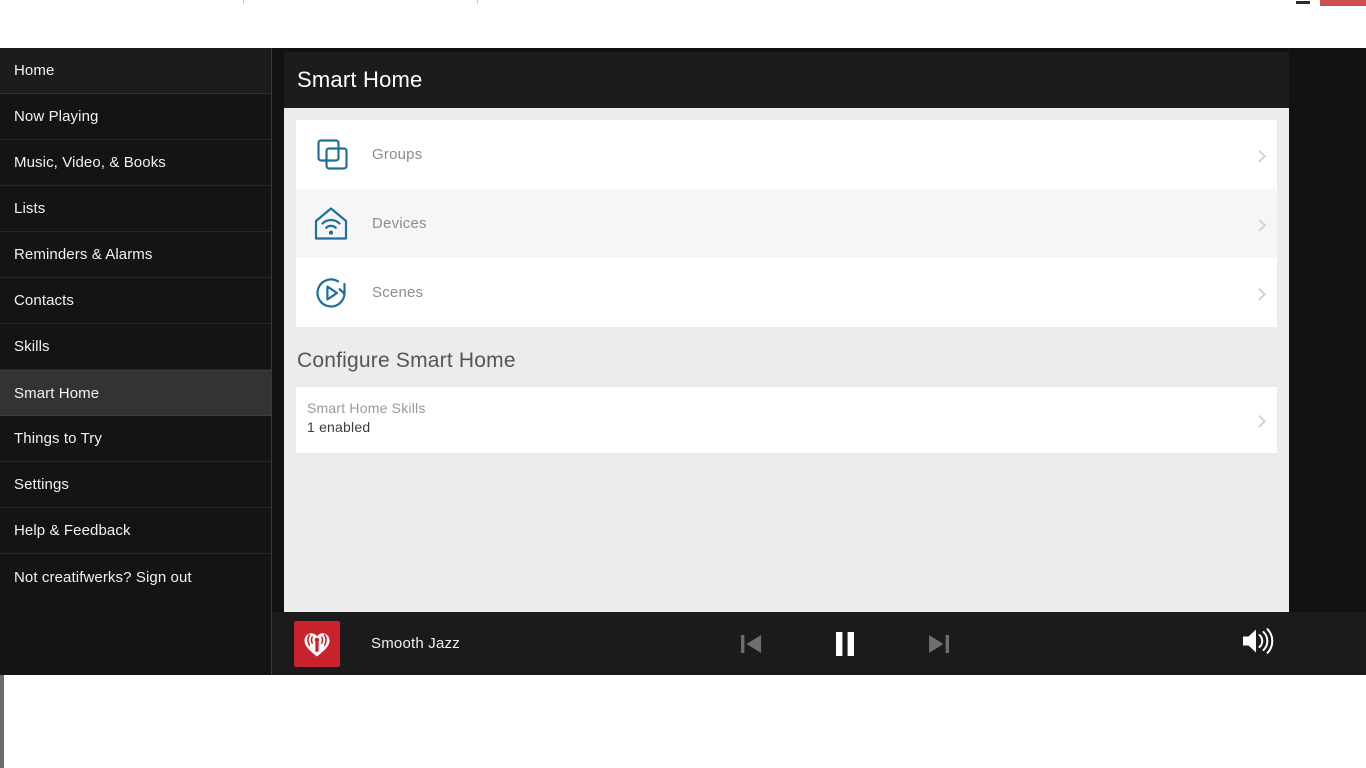  Describe the element at coordinates (135, 71) in the screenshot. I see `sidebar-item-home: Home` at that location.